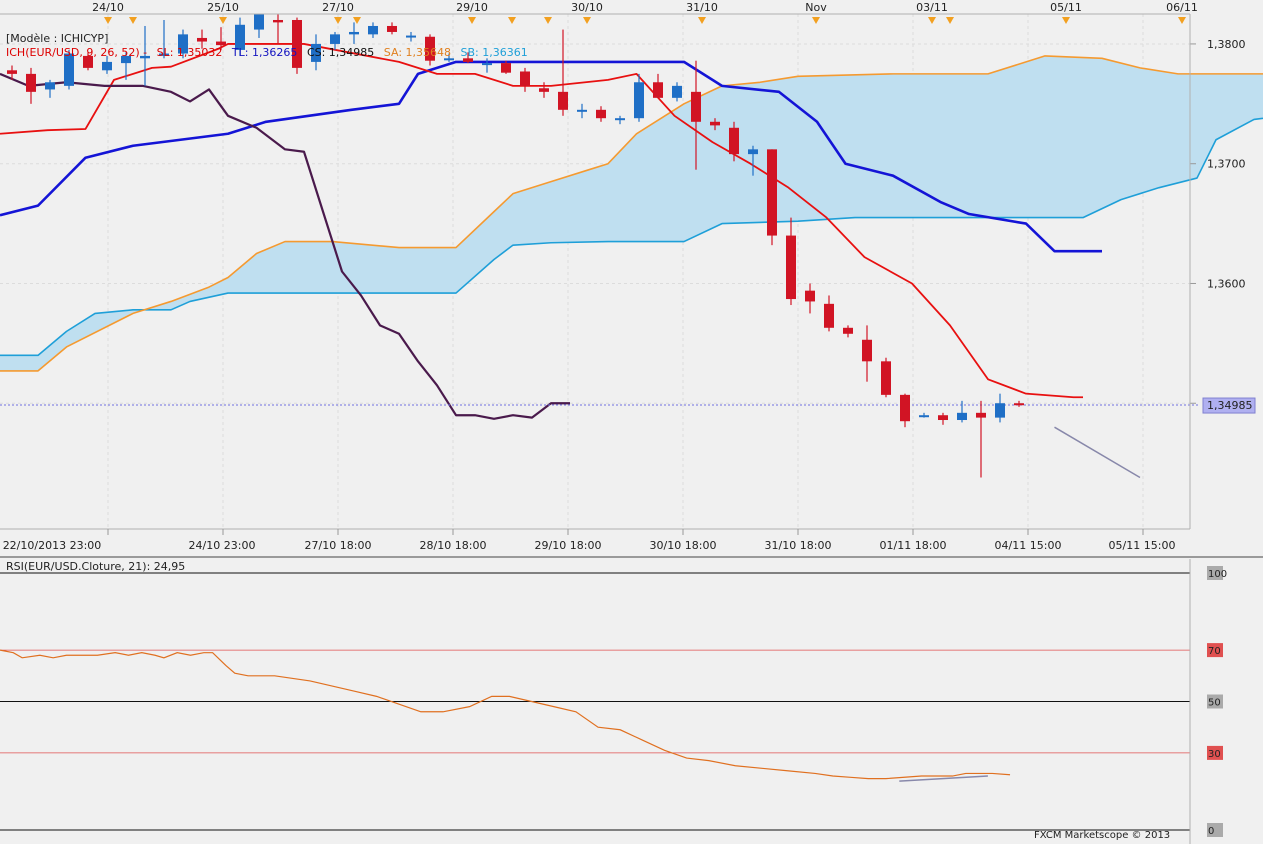  I want to click on top-date-label: Nov, so click(816, 7).